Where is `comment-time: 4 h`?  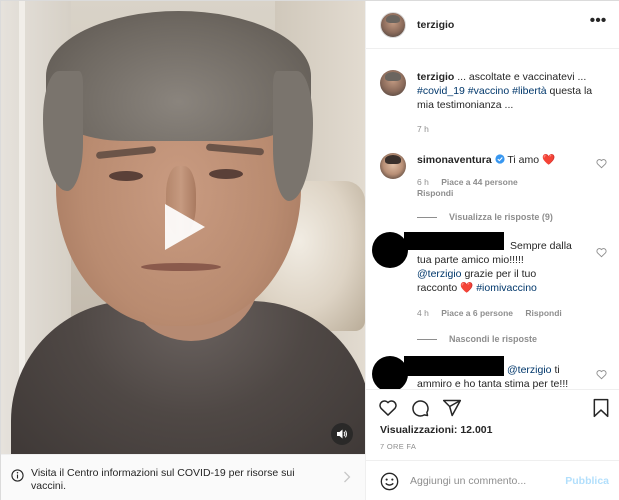
comment-time: 4 h is located at coordinates (423, 313).